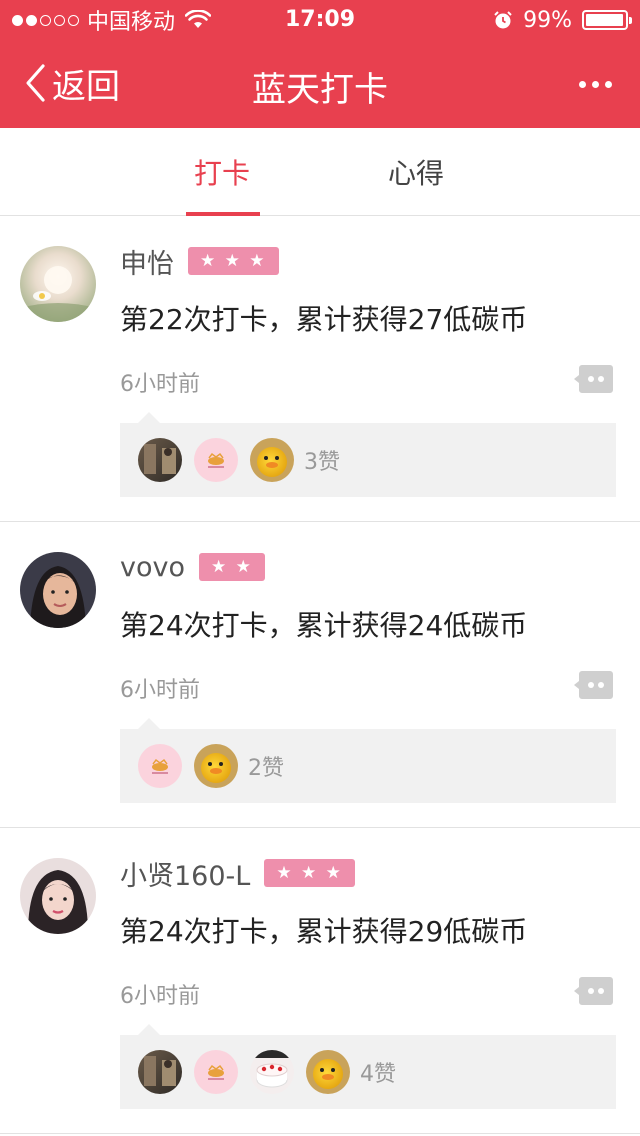  Describe the element at coordinates (35, 83) in the screenshot. I see `chevron-left-icon` at that location.